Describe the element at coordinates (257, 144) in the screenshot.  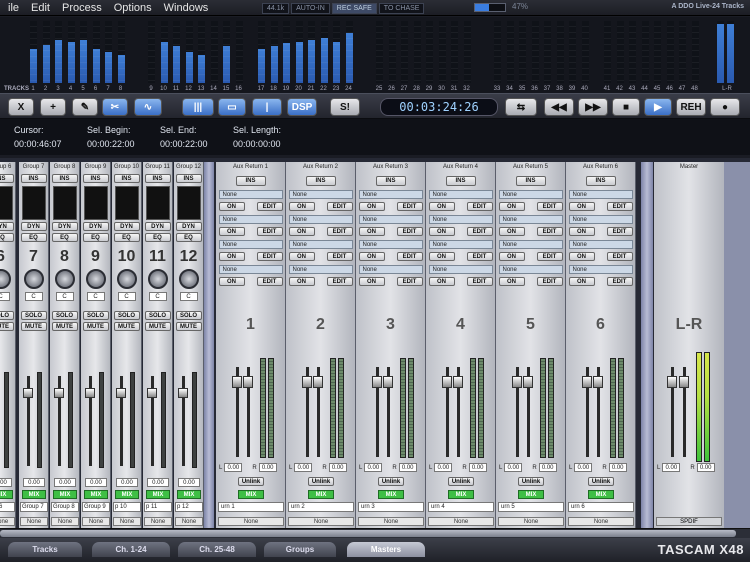
I see `sel-length-value: 00:00:00:00` at that location.